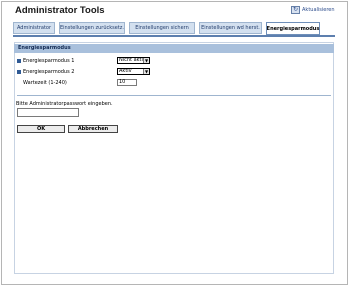 The height and width of the screenshot is (287, 350). Describe the element at coordinates (45, 83) in the screenshot. I see `wait-label: Wartezeit (1-240)` at that location.